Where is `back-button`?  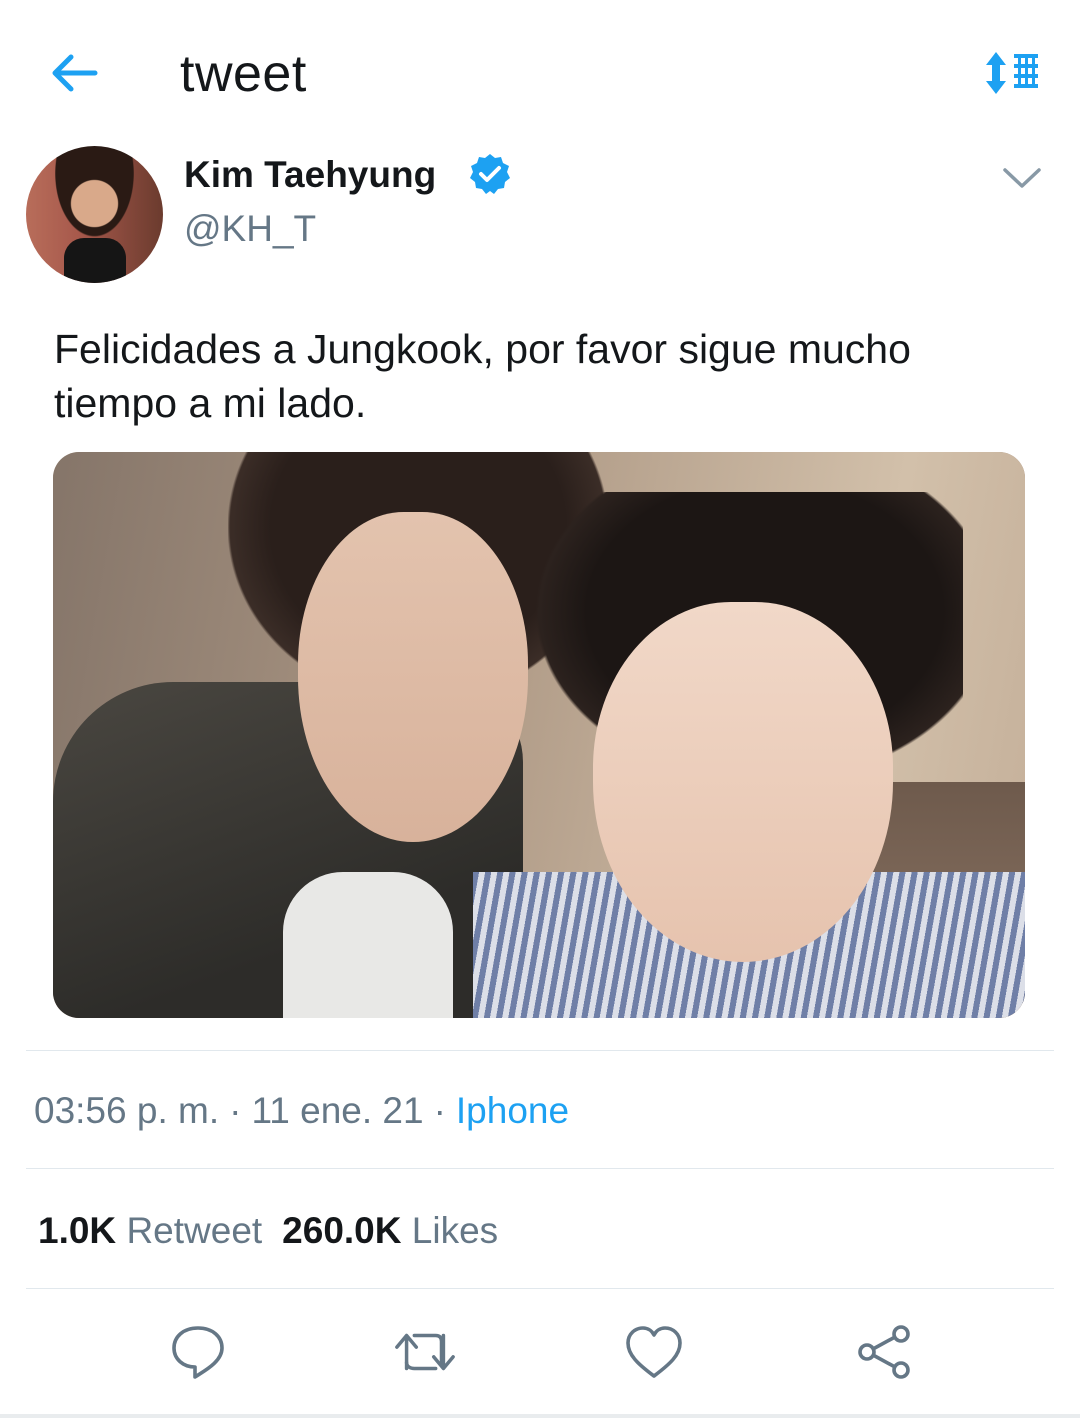
back-button is located at coordinates (74, 73).